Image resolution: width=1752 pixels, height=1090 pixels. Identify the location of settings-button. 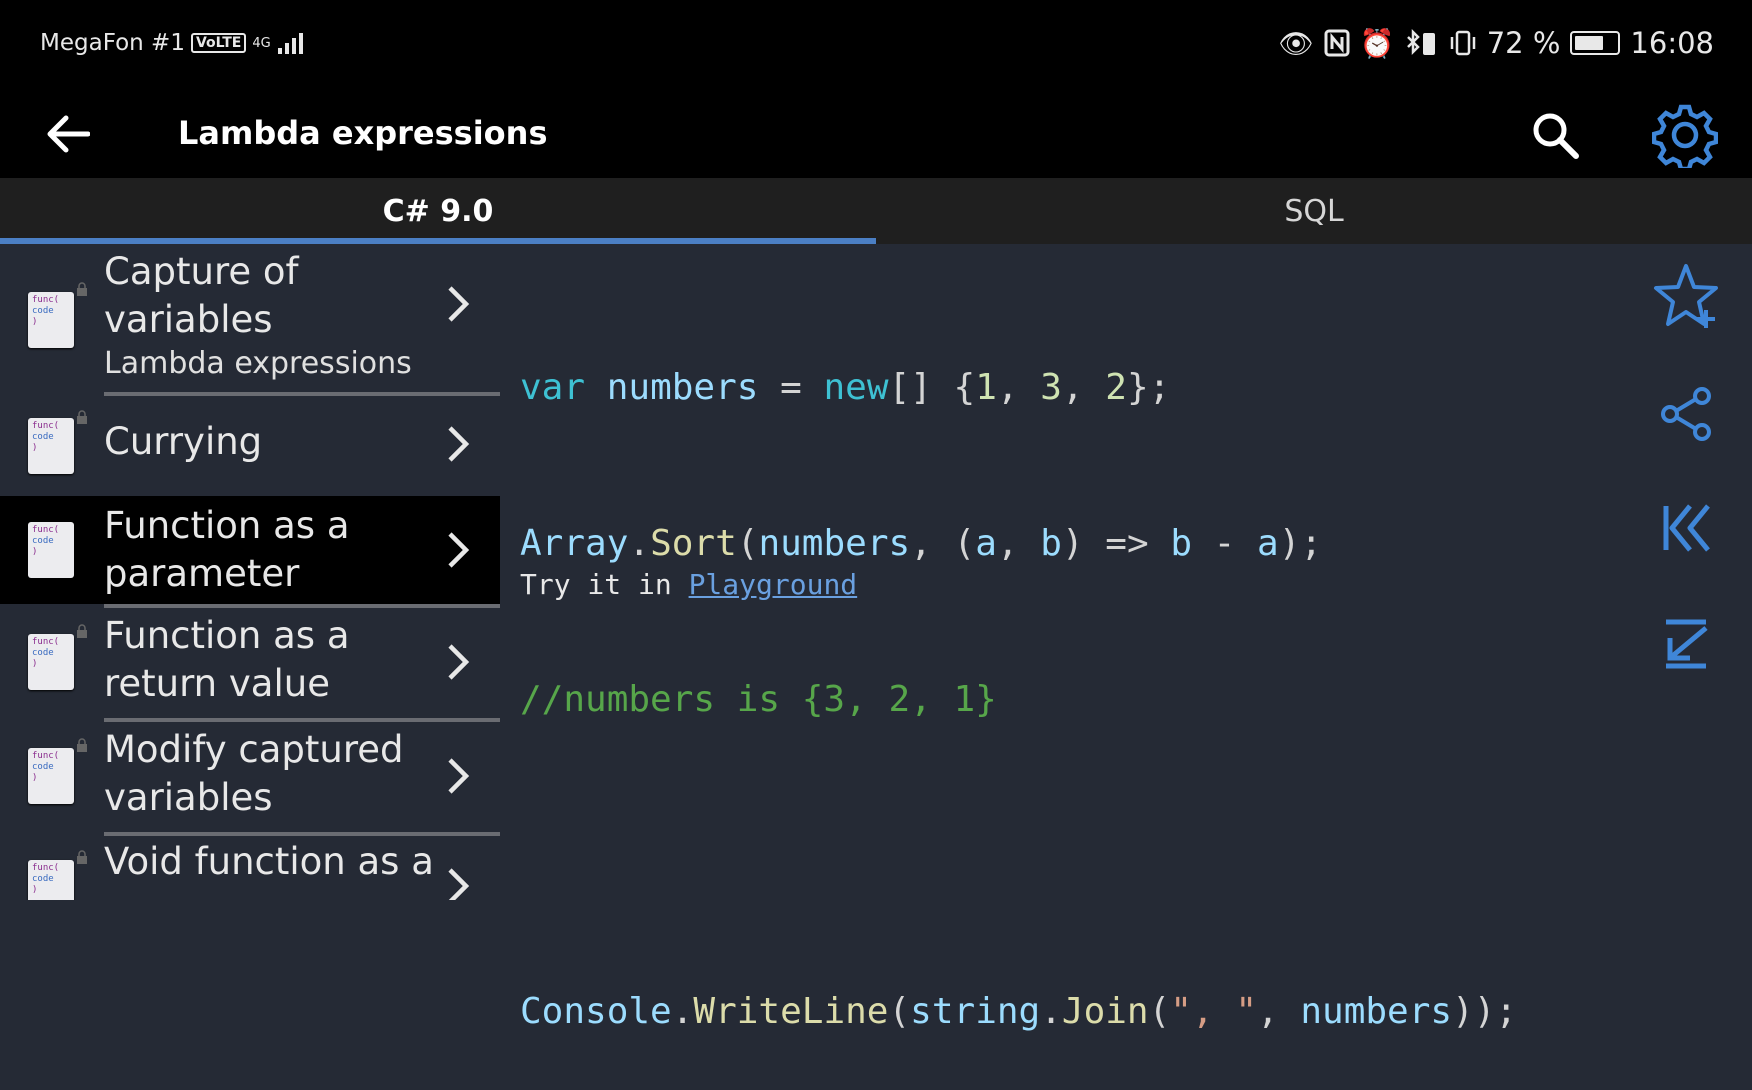
(1685, 137).